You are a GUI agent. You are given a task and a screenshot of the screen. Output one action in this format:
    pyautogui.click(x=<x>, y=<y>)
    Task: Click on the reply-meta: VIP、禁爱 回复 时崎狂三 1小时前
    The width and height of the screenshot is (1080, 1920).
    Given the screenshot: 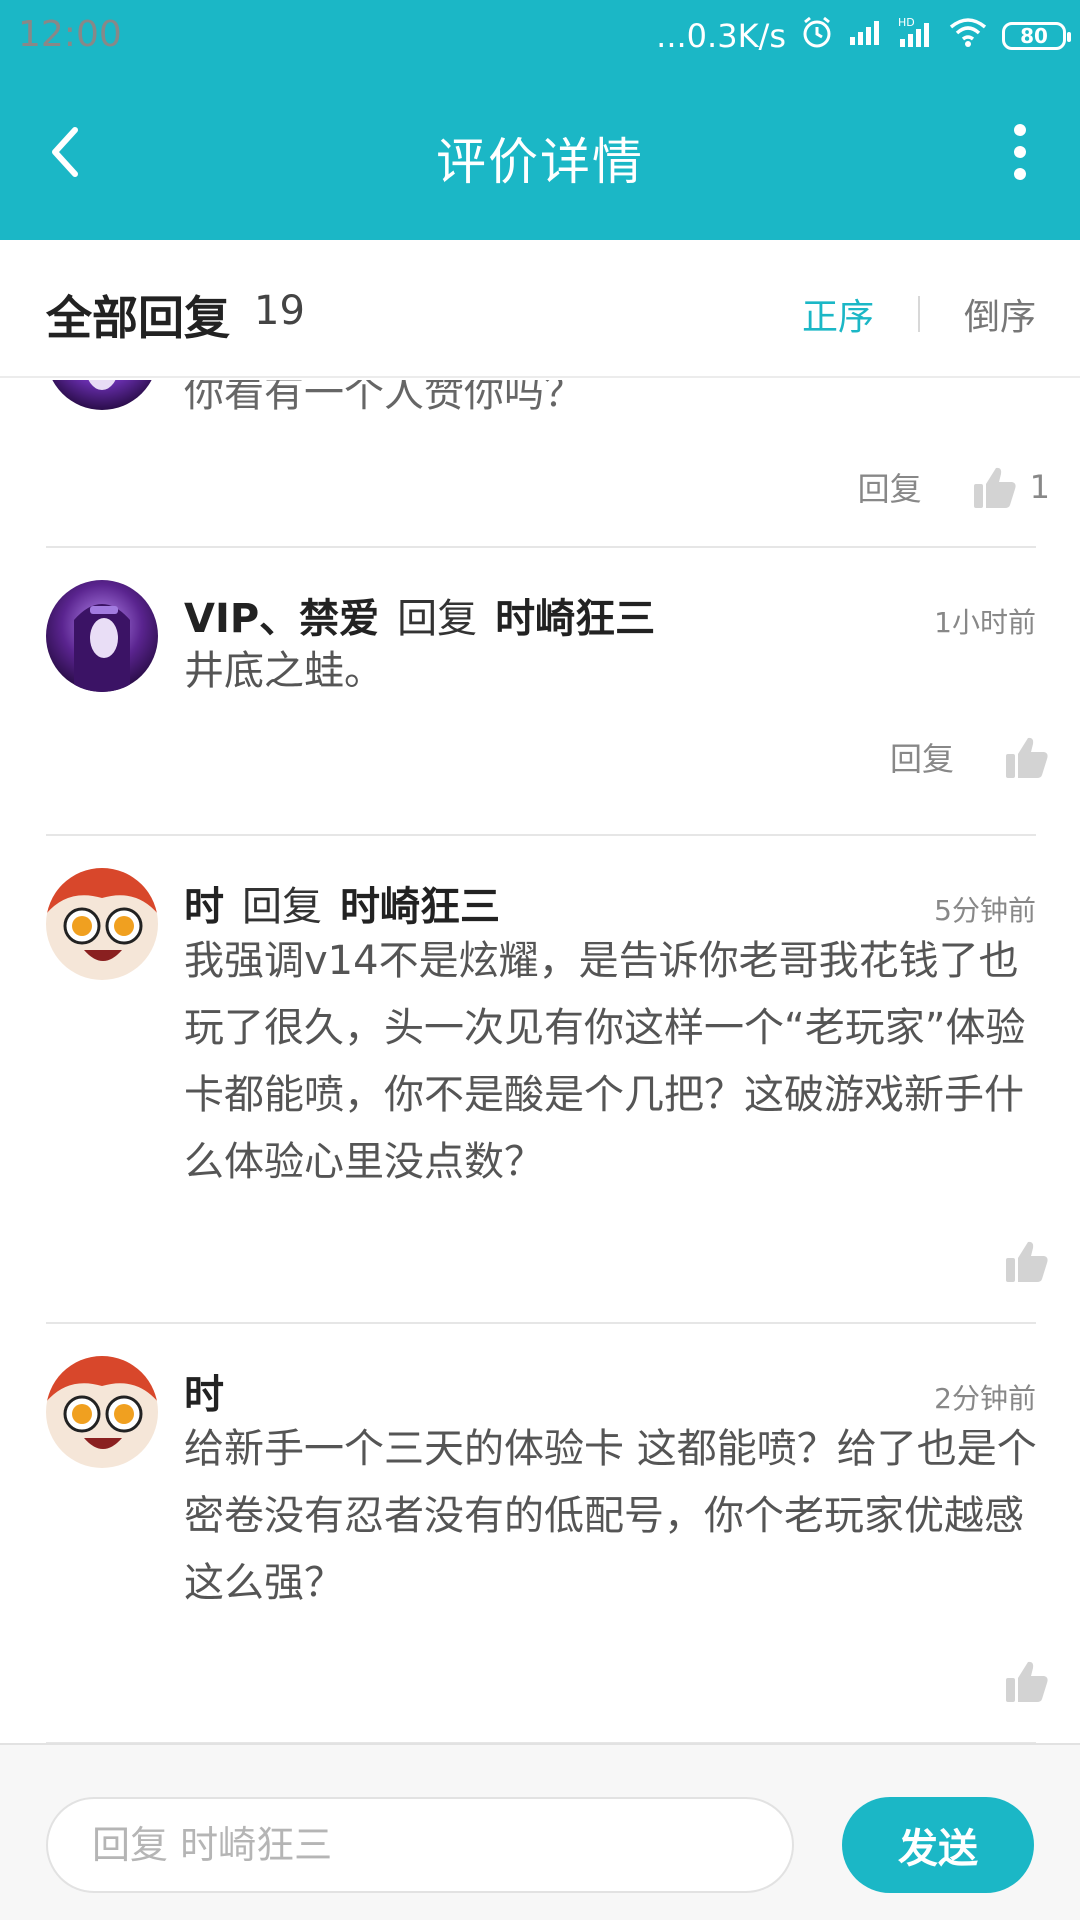 What is the action you would take?
    pyautogui.click(x=610, y=615)
    